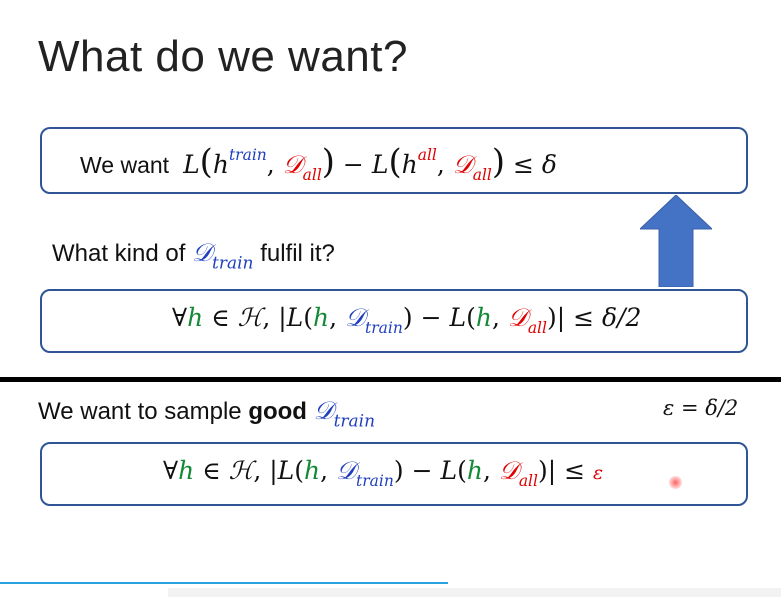  I want to click on bottom-bar, so click(474, 592).